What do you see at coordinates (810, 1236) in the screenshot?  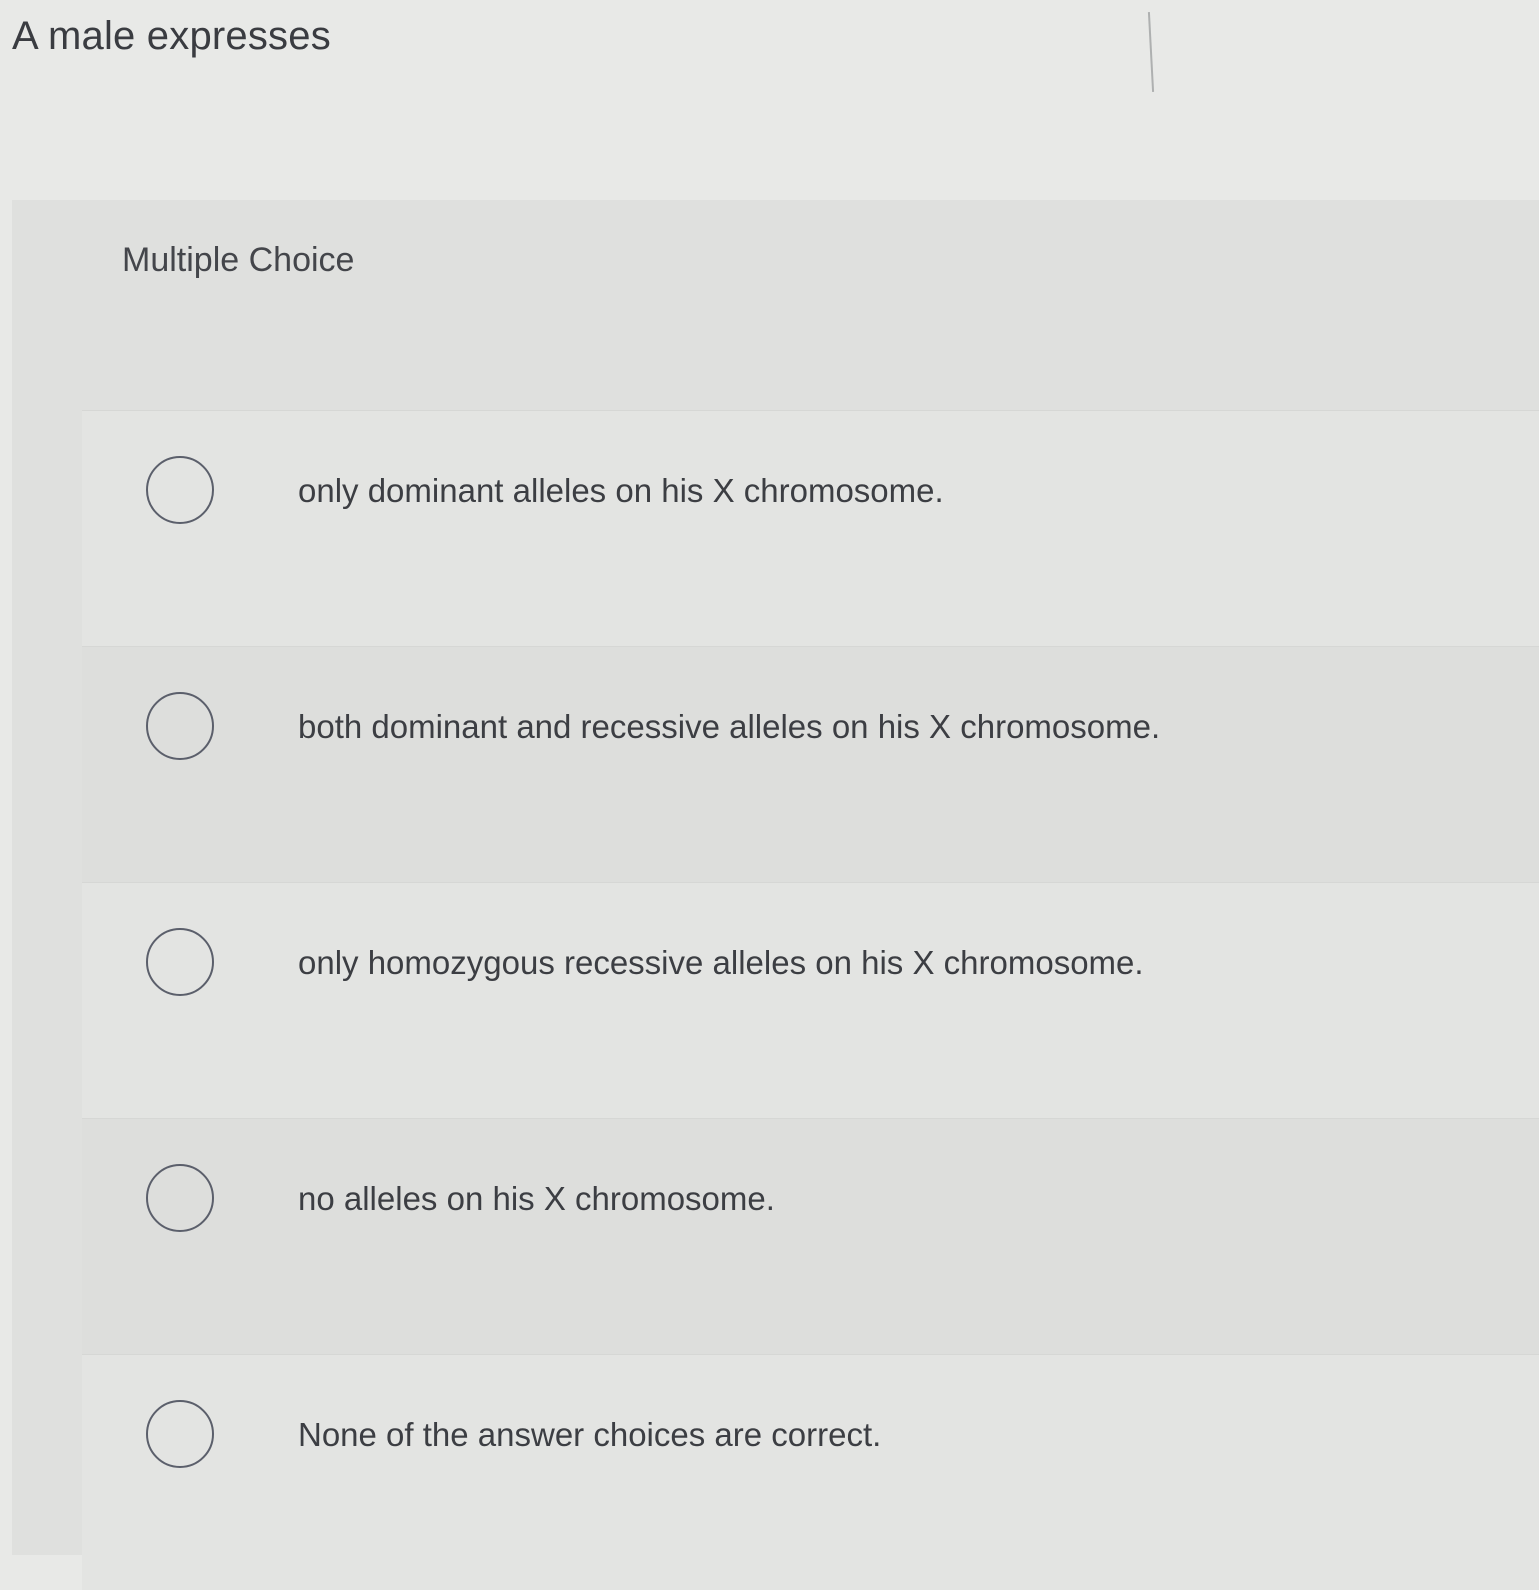 I see `choice-option-4: no alleles on his X chromosome.` at bounding box center [810, 1236].